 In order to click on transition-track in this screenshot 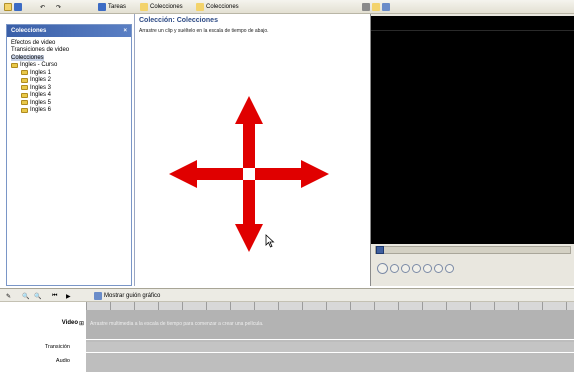, I will do `click(330, 347)`.